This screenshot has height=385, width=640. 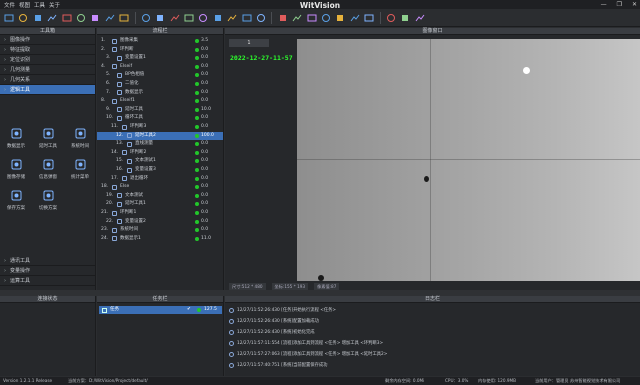 What do you see at coordinates (120, 161) in the screenshot?
I see `flow-row-number: 15.` at bounding box center [120, 161].